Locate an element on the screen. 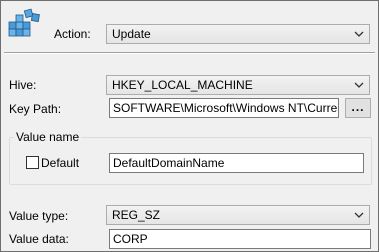 The width and height of the screenshot is (379, 252). registry-editor-icon is located at coordinates (24, 25).